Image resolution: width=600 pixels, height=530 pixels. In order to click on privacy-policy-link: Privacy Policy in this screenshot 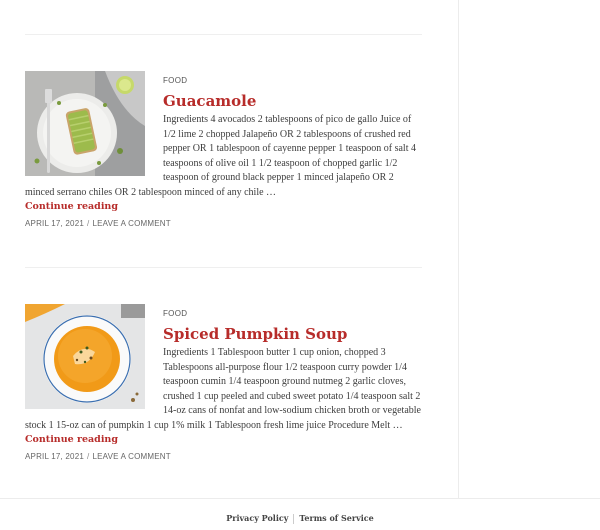, I will do `click(257, 518)`.